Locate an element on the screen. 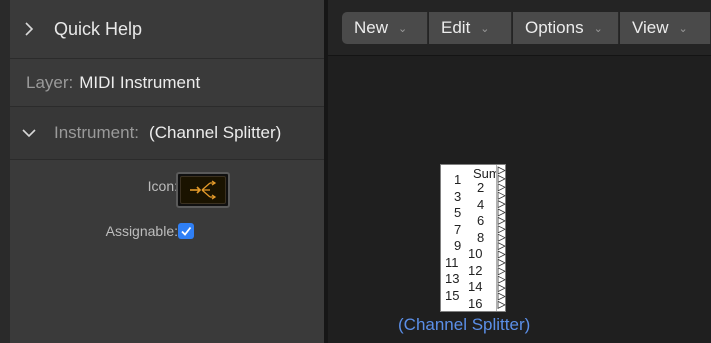 This screenshot has width=711, height=343. options-menu-label: Options is located at coordinates (554, 27).